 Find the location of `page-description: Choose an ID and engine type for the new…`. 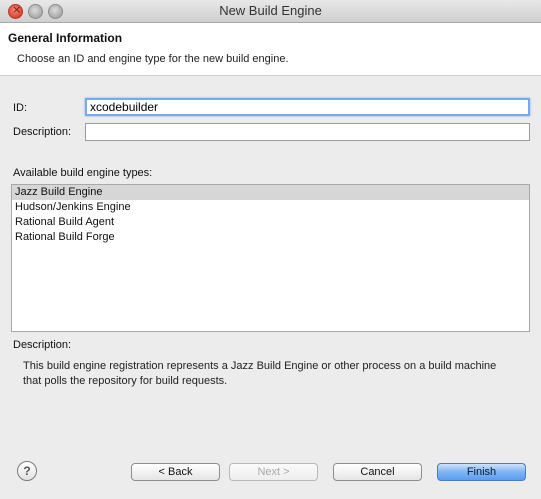

page-description: Choose an ID and engine type for the new… is located at coordinates (153, 59).